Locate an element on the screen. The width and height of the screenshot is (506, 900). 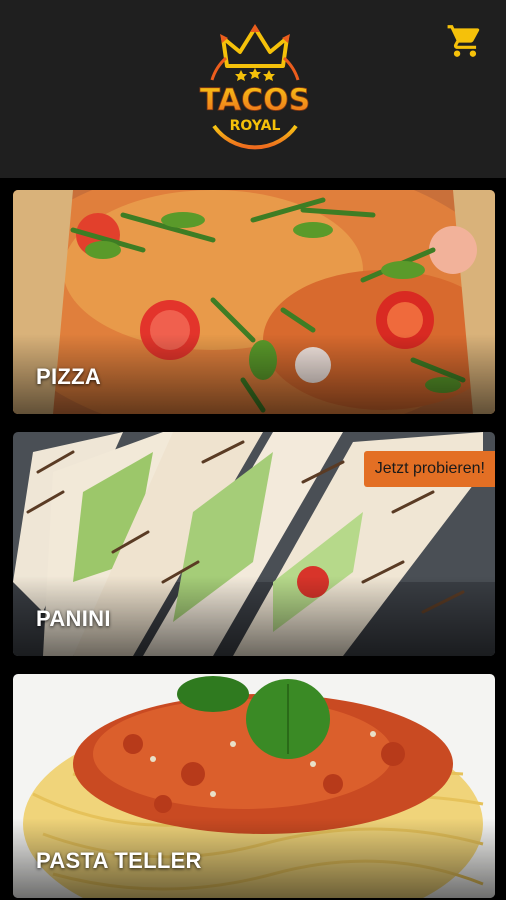
tacos-royal-logo: TACOS ROYAL is located at coordinates (255, 86).